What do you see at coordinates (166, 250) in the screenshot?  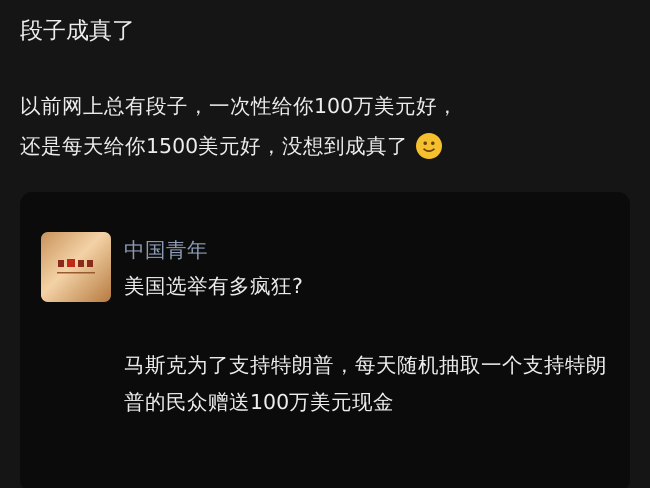 I see `author-name: 中国青年` at bounding box center [166, 250].